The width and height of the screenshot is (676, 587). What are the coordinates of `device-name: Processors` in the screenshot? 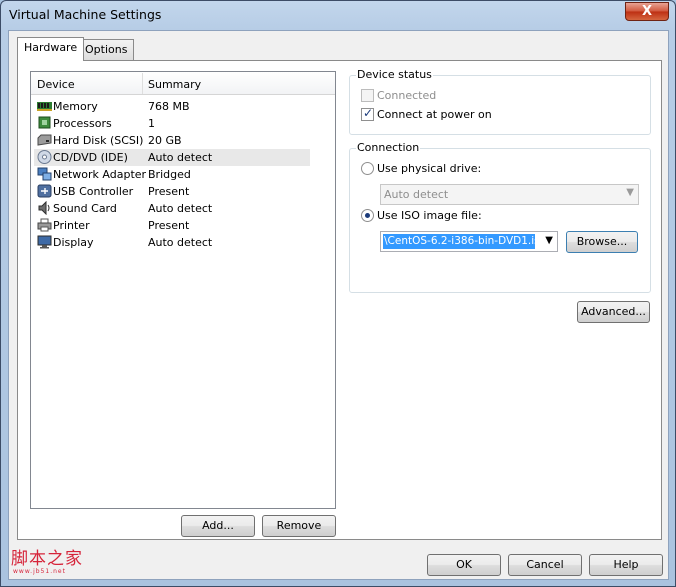 It's located at (82, 123).